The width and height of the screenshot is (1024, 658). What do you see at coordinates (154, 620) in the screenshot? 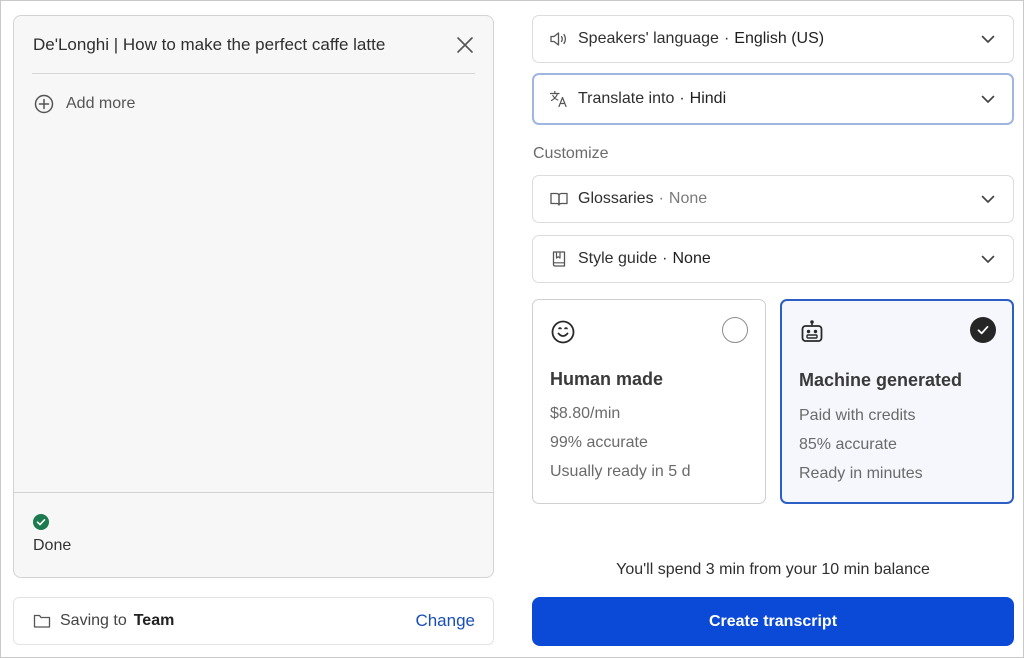
I see `saving-destination: Team` at bounding box center [154, 620].